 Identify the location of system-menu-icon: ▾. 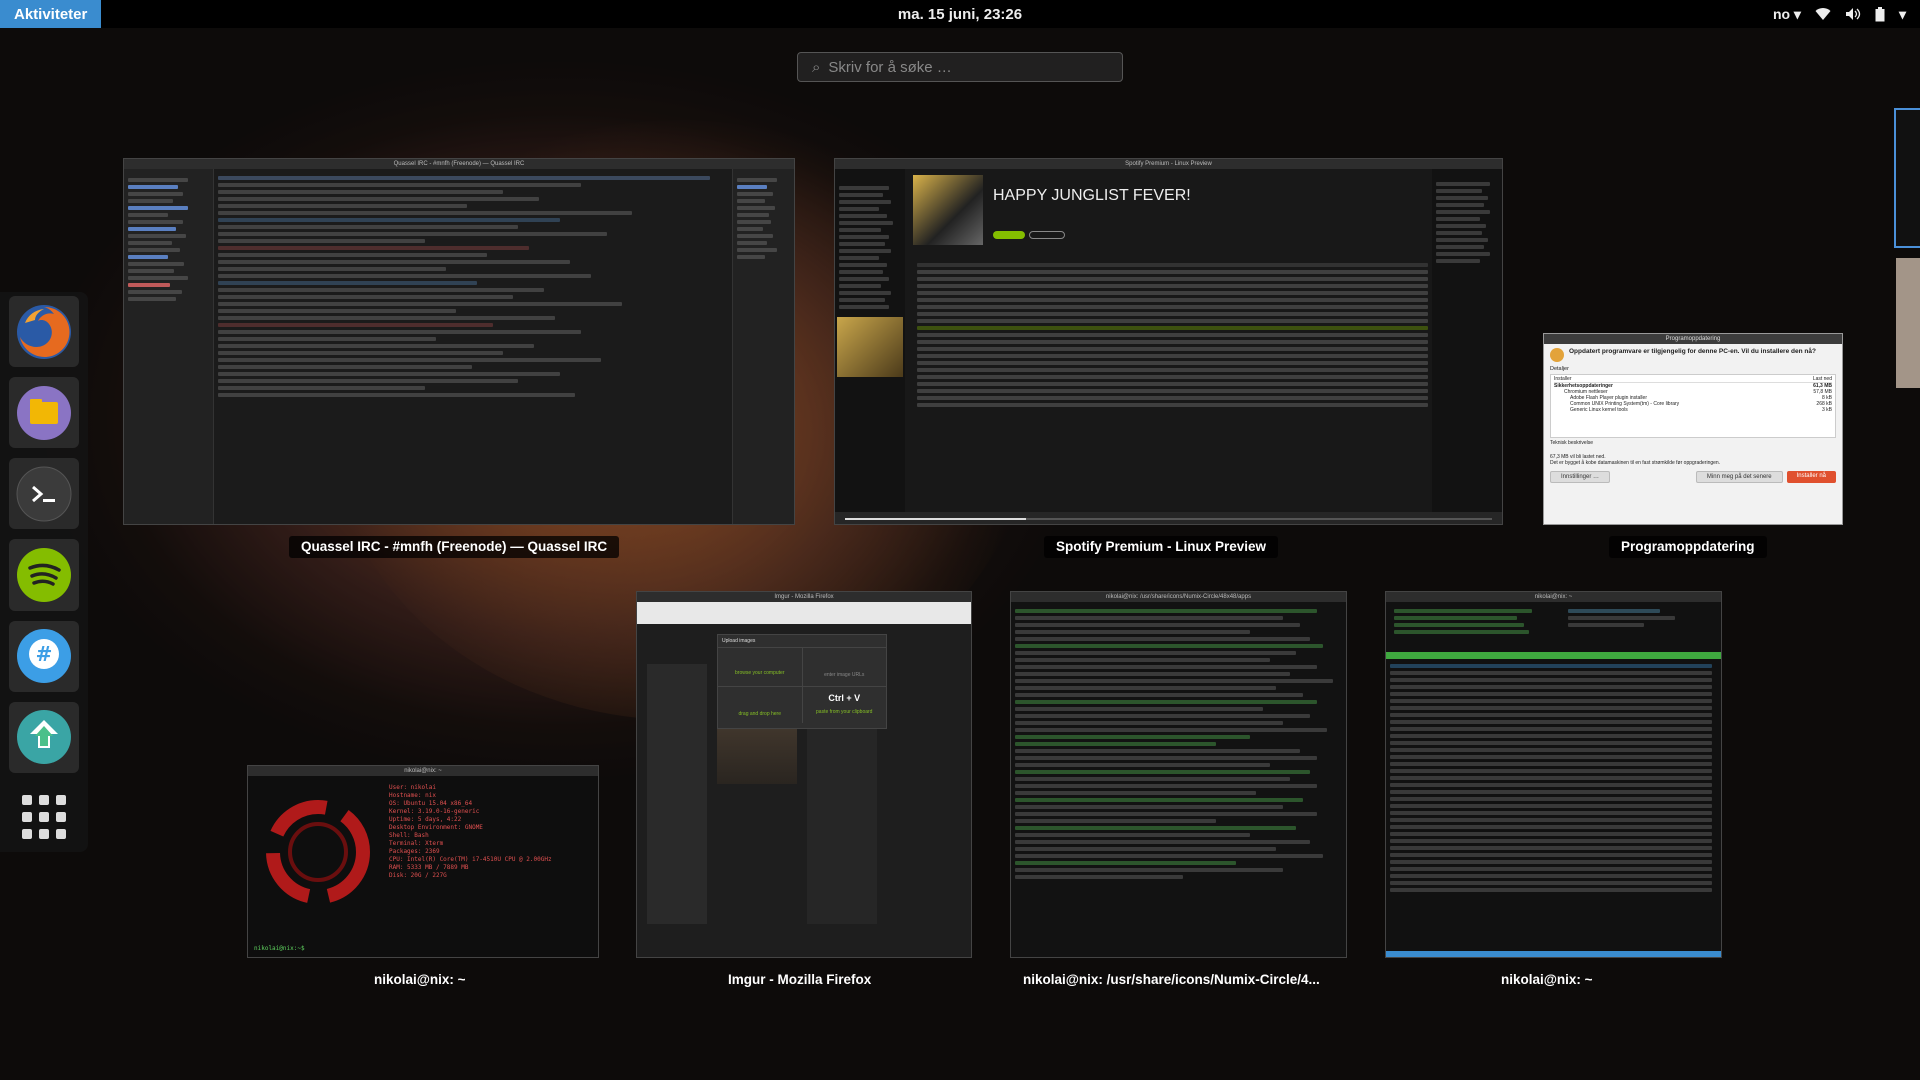
(1902, 14).